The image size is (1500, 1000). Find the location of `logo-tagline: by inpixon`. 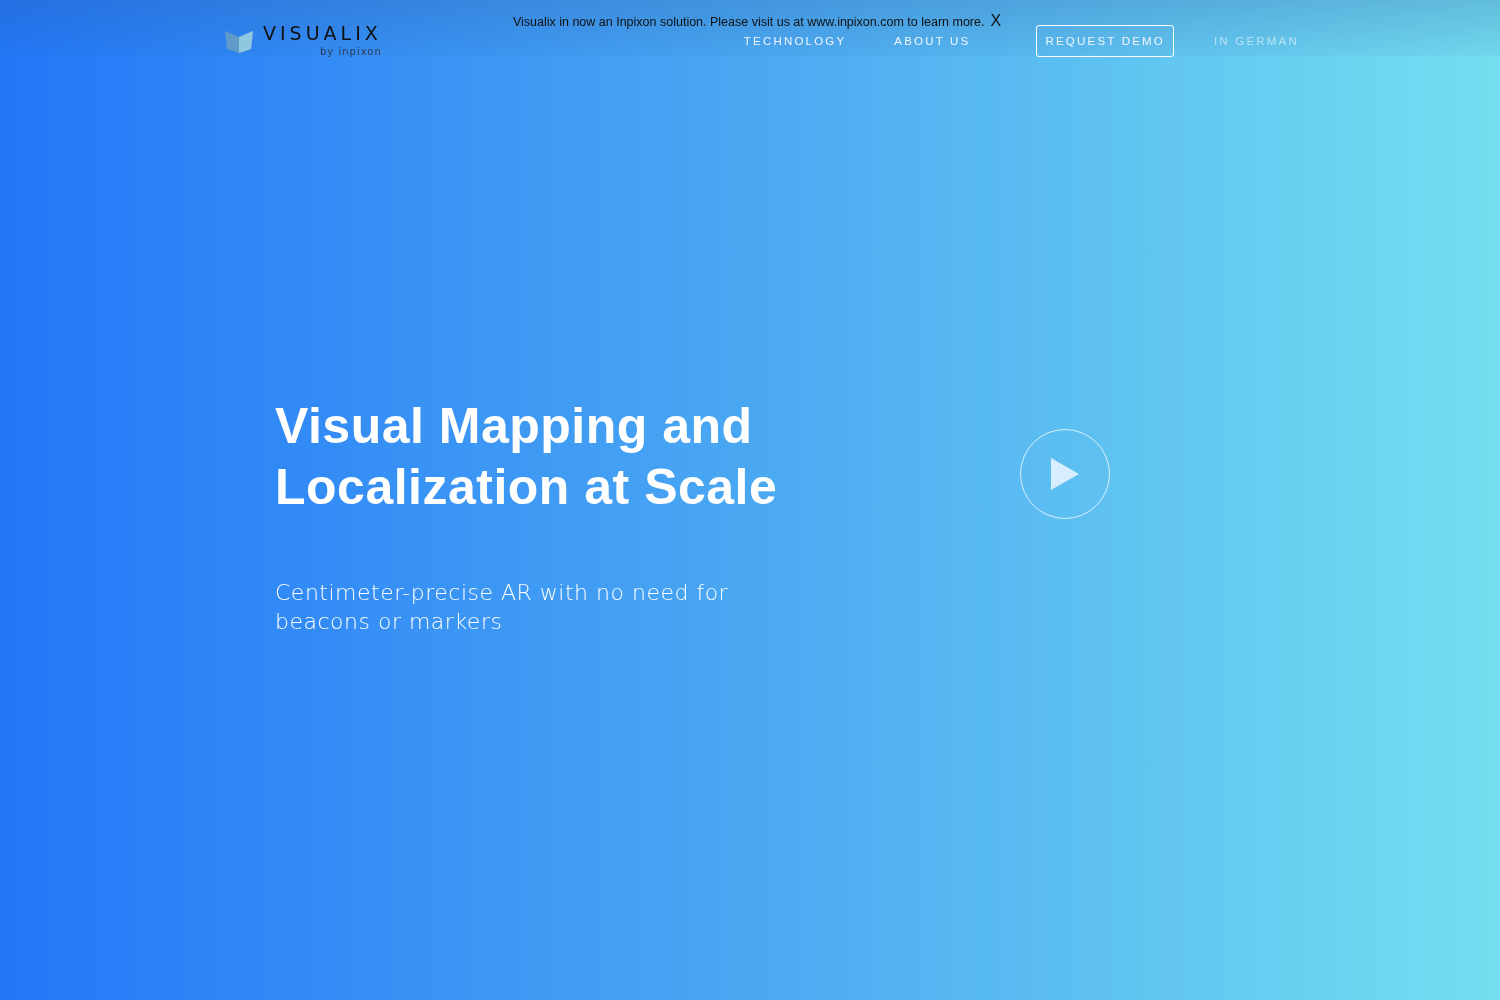

logo-tagline: by inpixon is located at coordinates (351, 51).